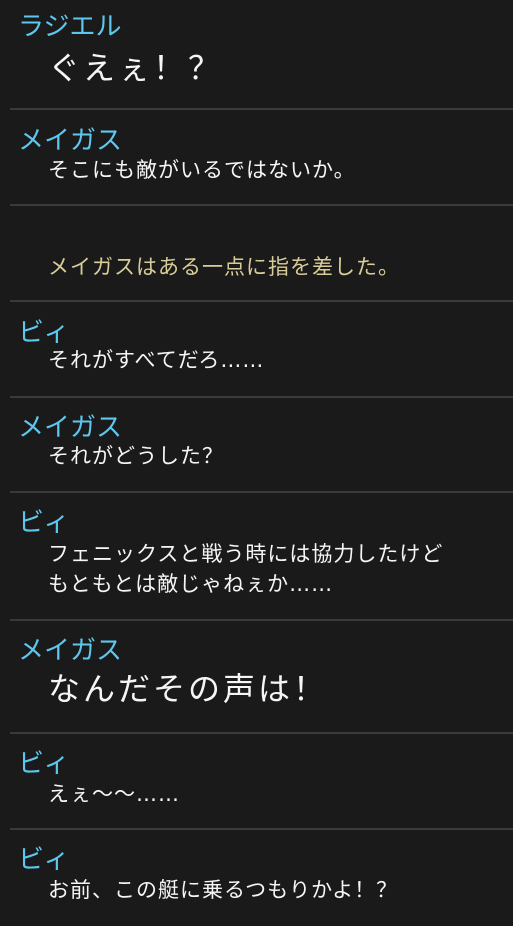  What do you see at coordinates (70, 27) in the screenshot?
I see `speaker-name: ラジエル` at bounding box center [70, 27].